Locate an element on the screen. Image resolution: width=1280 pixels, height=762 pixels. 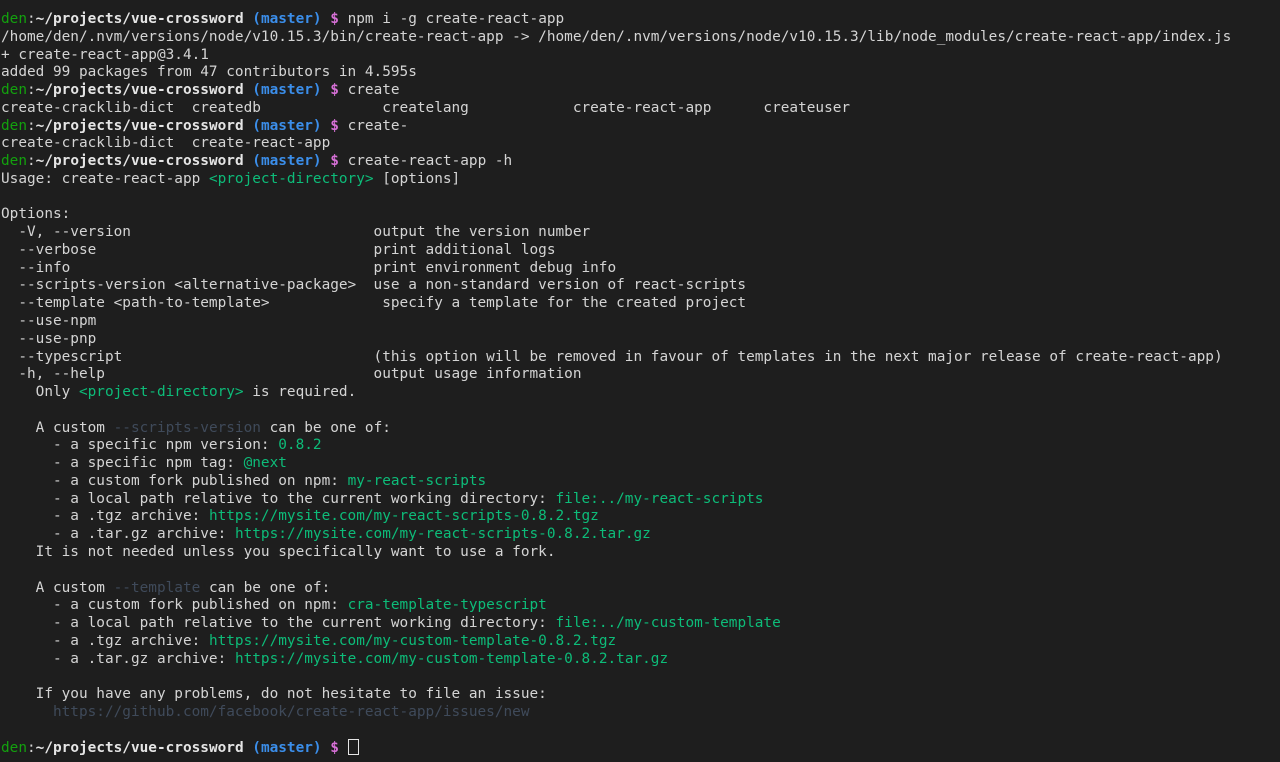
output-segment: can be one of: is located at coordinates (265, 587).